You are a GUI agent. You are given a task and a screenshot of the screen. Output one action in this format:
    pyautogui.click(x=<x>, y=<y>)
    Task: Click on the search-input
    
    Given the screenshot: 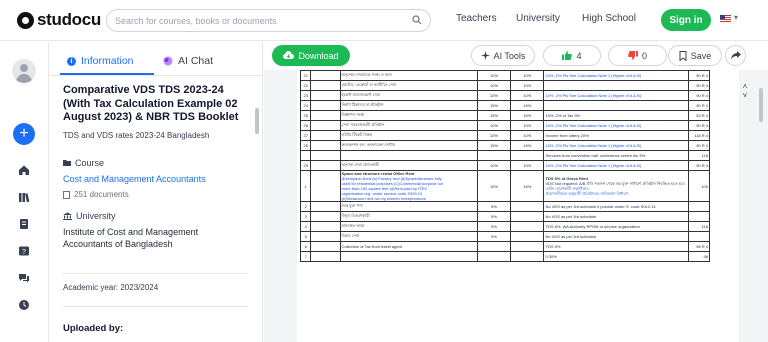 What is the action you would take?
    pyautogui.click(x=263, y=20)
    